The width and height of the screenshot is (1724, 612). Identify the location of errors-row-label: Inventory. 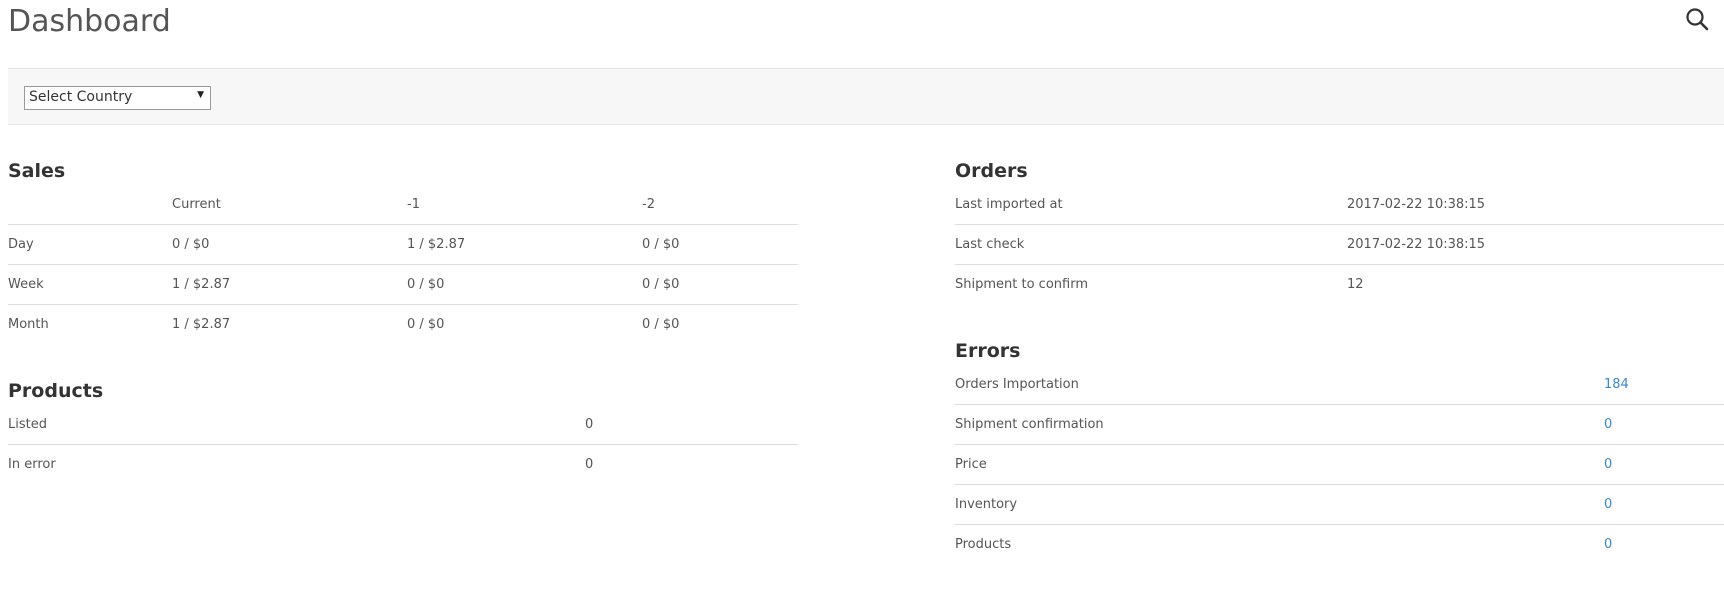
(986, 504).